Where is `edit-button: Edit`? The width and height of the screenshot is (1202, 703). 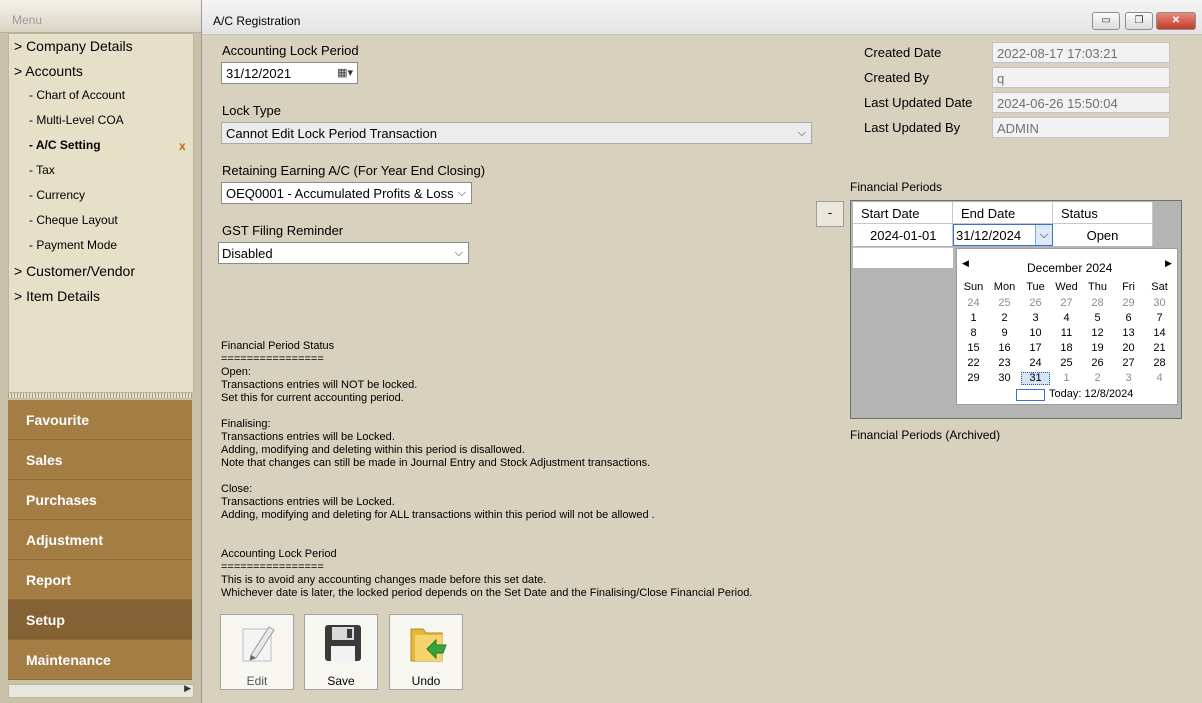 edit-button: Edit is located at coordinates (257, 652).